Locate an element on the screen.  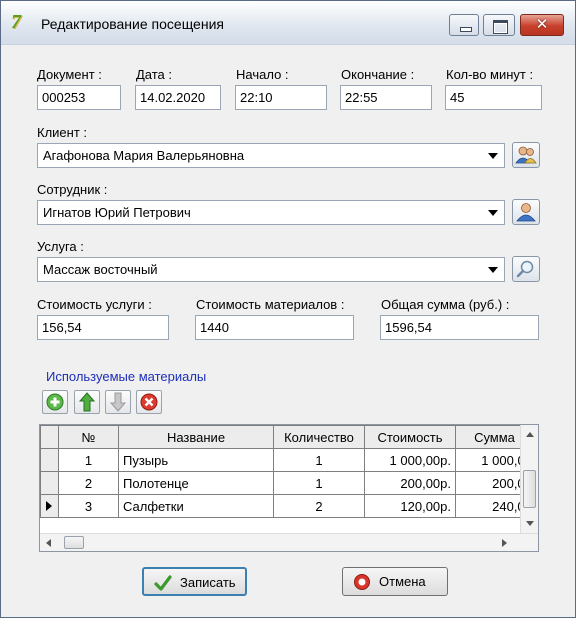
materials-group-title: Используемые материалы is located at coordinates (126, 376).